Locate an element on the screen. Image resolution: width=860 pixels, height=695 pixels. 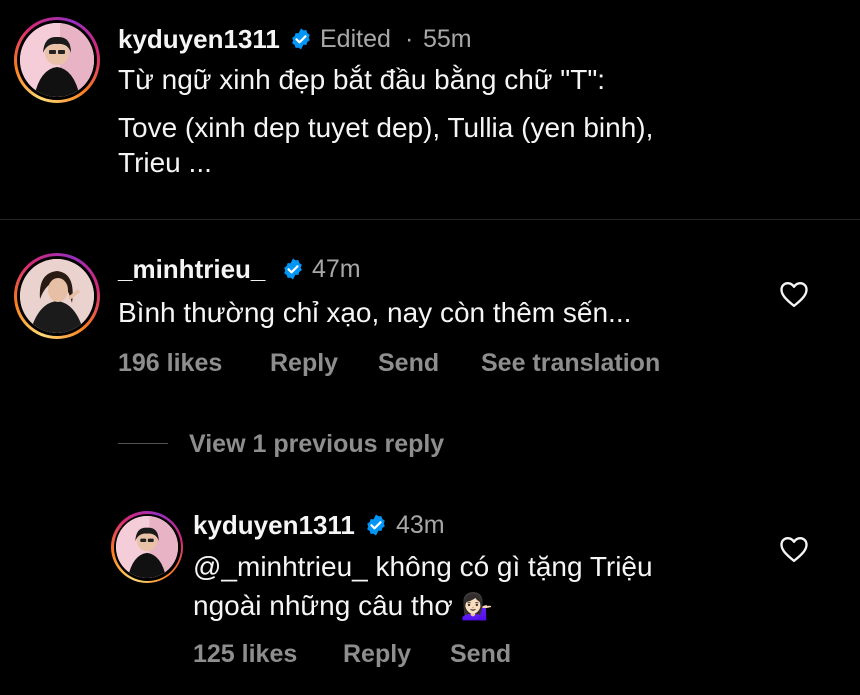
view-replies-line is located at coordinates (143, 443).